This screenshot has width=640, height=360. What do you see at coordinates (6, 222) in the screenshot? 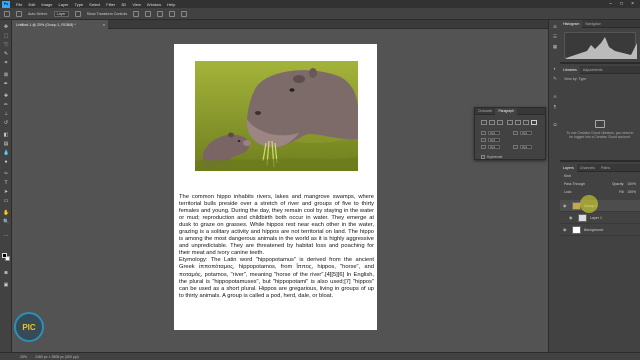
I see `zoom-tool-icon: 🔍` at bounding box center [6, 222].